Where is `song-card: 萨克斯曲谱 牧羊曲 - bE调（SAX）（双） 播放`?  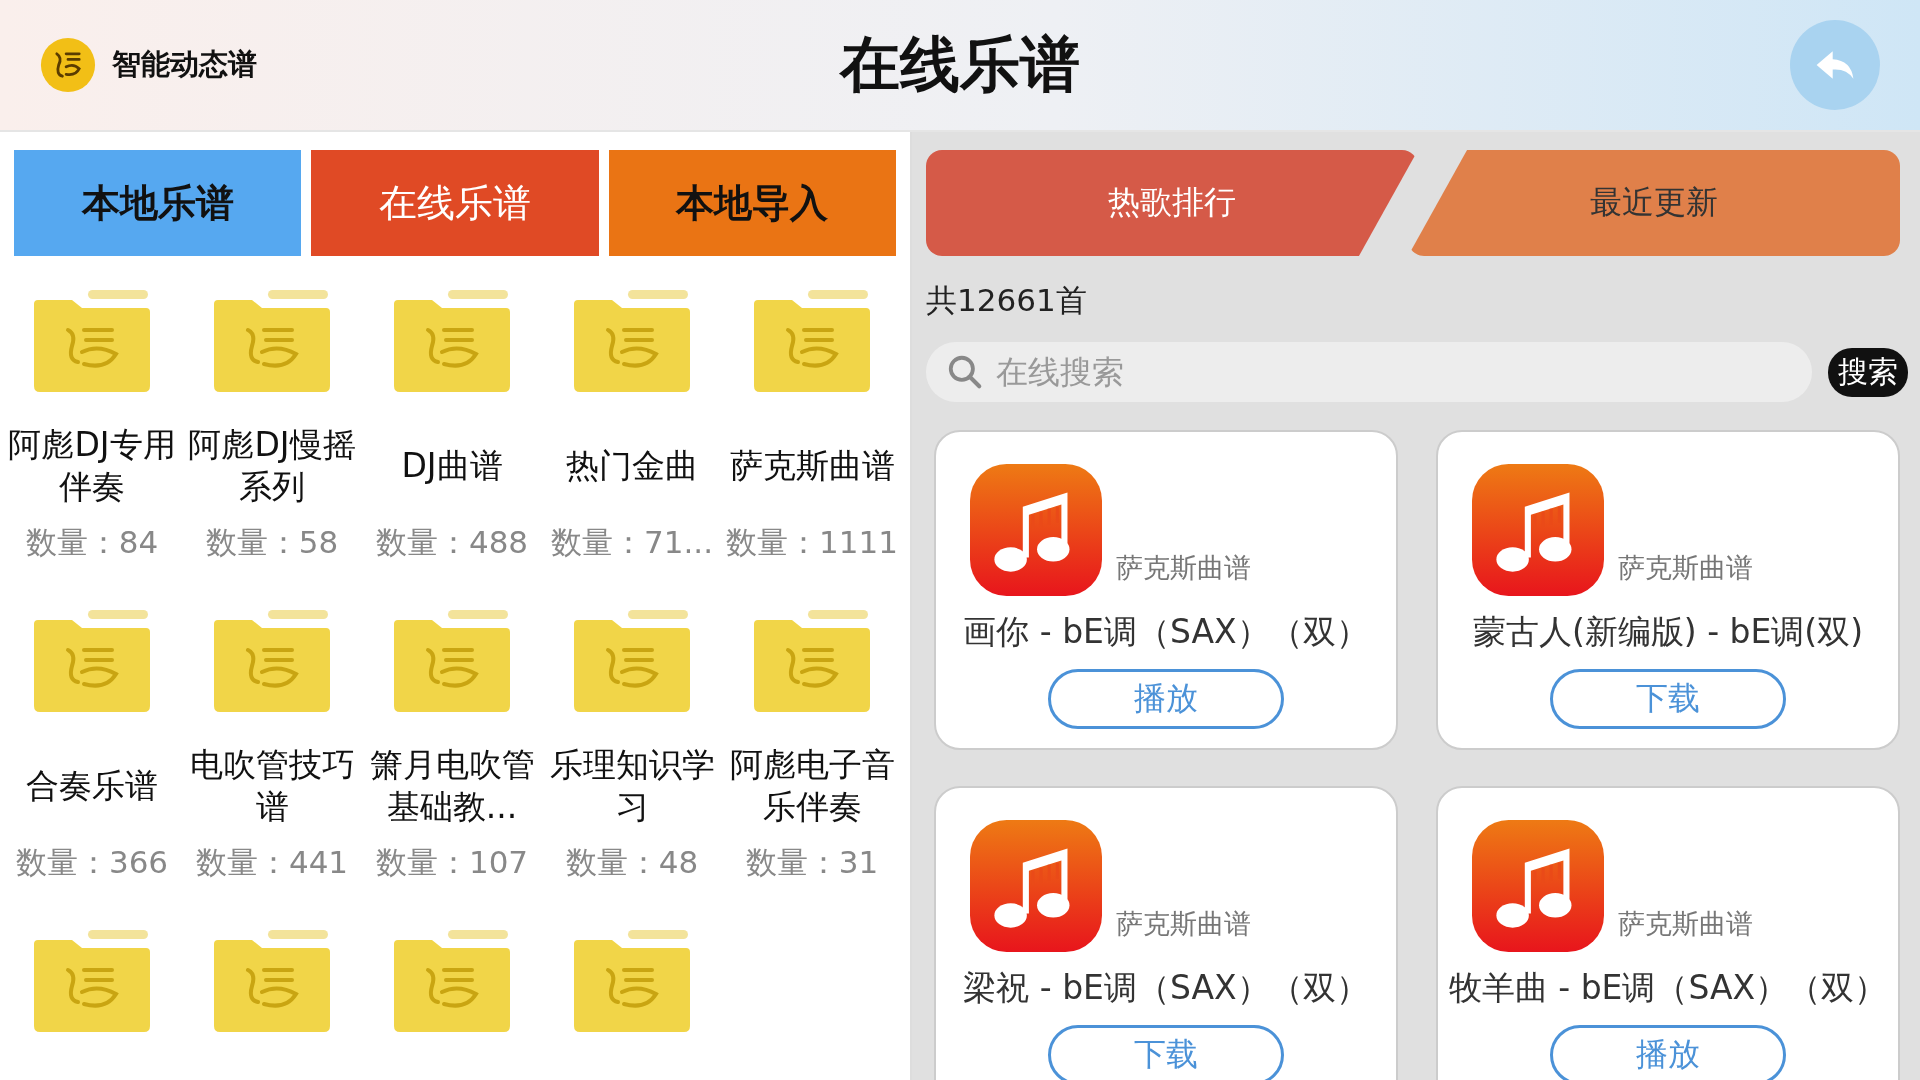 song-card: 萨克斯曲谱 牧羊曲 - bE调（SAX）（双） 播放 is located at coordinates (1668, 933).